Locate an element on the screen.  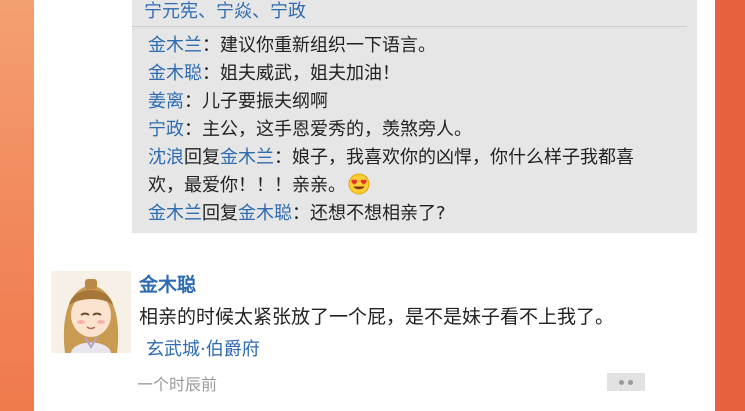
more-button is located at coordinates (626, 382).